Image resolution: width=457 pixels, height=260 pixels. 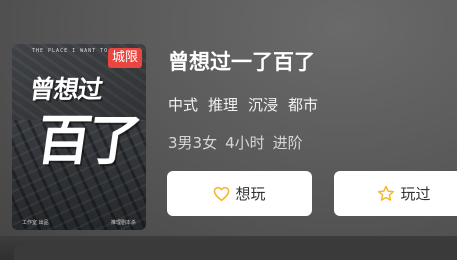 I want to click on duration: 4小时, so click(x=245, y=143).